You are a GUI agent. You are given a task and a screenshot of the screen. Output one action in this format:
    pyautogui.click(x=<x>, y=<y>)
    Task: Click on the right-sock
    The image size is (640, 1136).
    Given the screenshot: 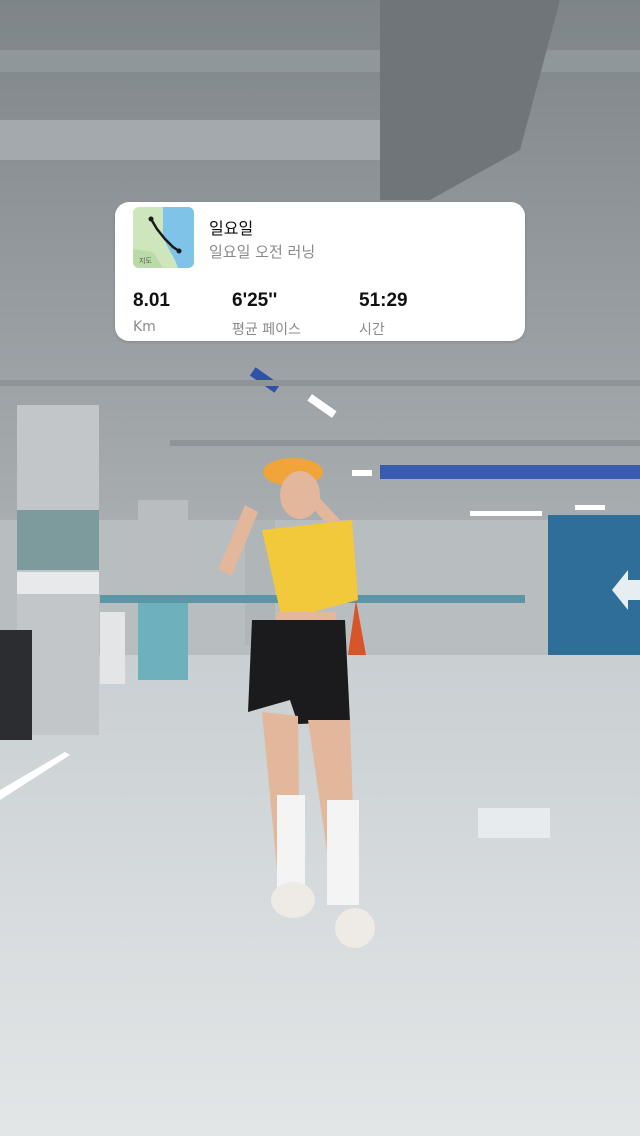 What is the action you would take?
    pyautogui.click(x=343, y=852)
    